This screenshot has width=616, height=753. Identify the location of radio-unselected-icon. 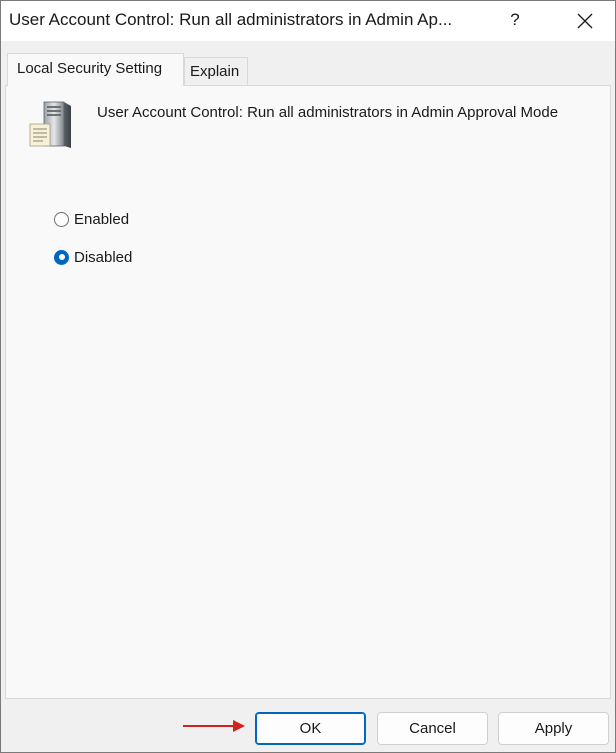
(61, 219).